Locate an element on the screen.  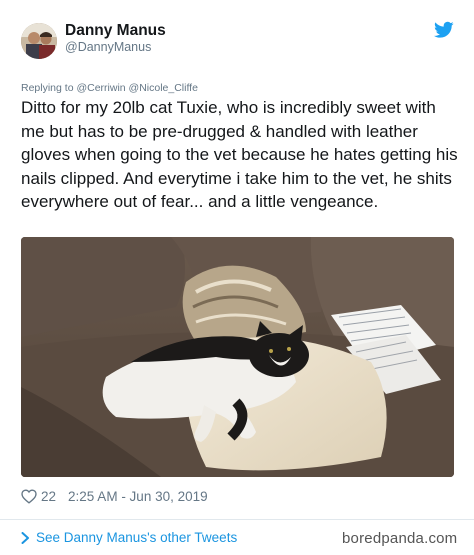
twitter-bird-icon is located at coordinates (444, 30).